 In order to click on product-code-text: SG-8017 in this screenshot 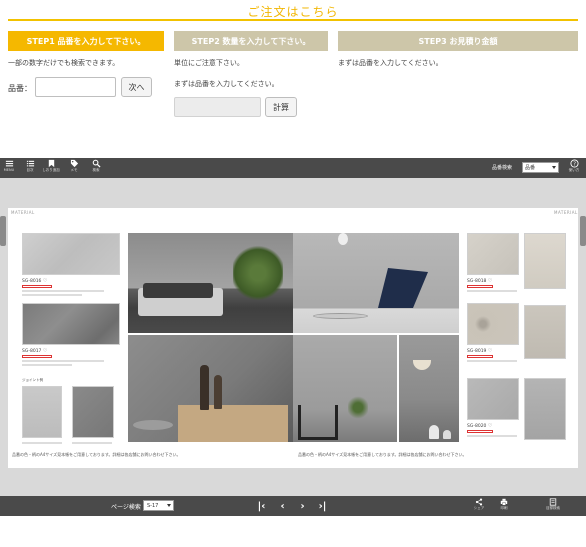, I will do `click(32, 351)`.